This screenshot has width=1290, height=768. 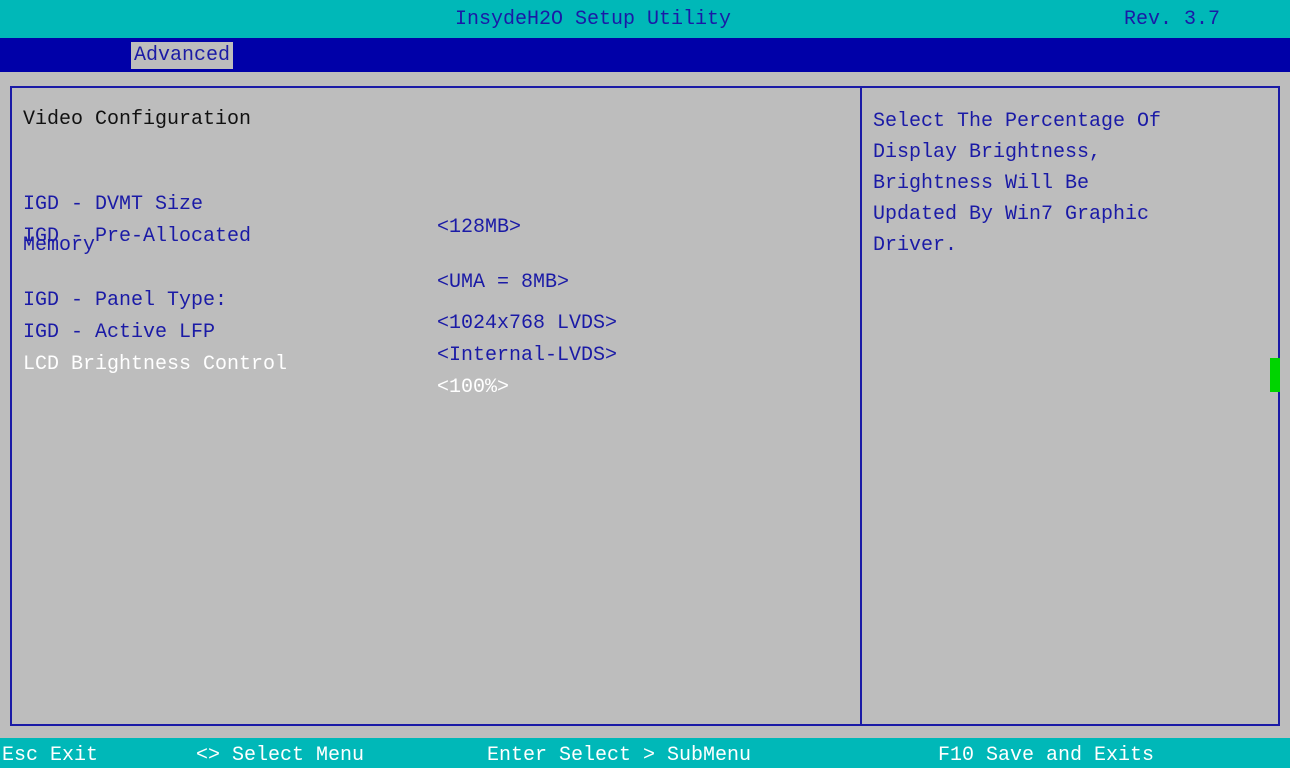 What do you see at coordinates (503, 282) in the screenshot?
I see `setting-value: <UMA = 8MB>` at bounding box center [503, 282].